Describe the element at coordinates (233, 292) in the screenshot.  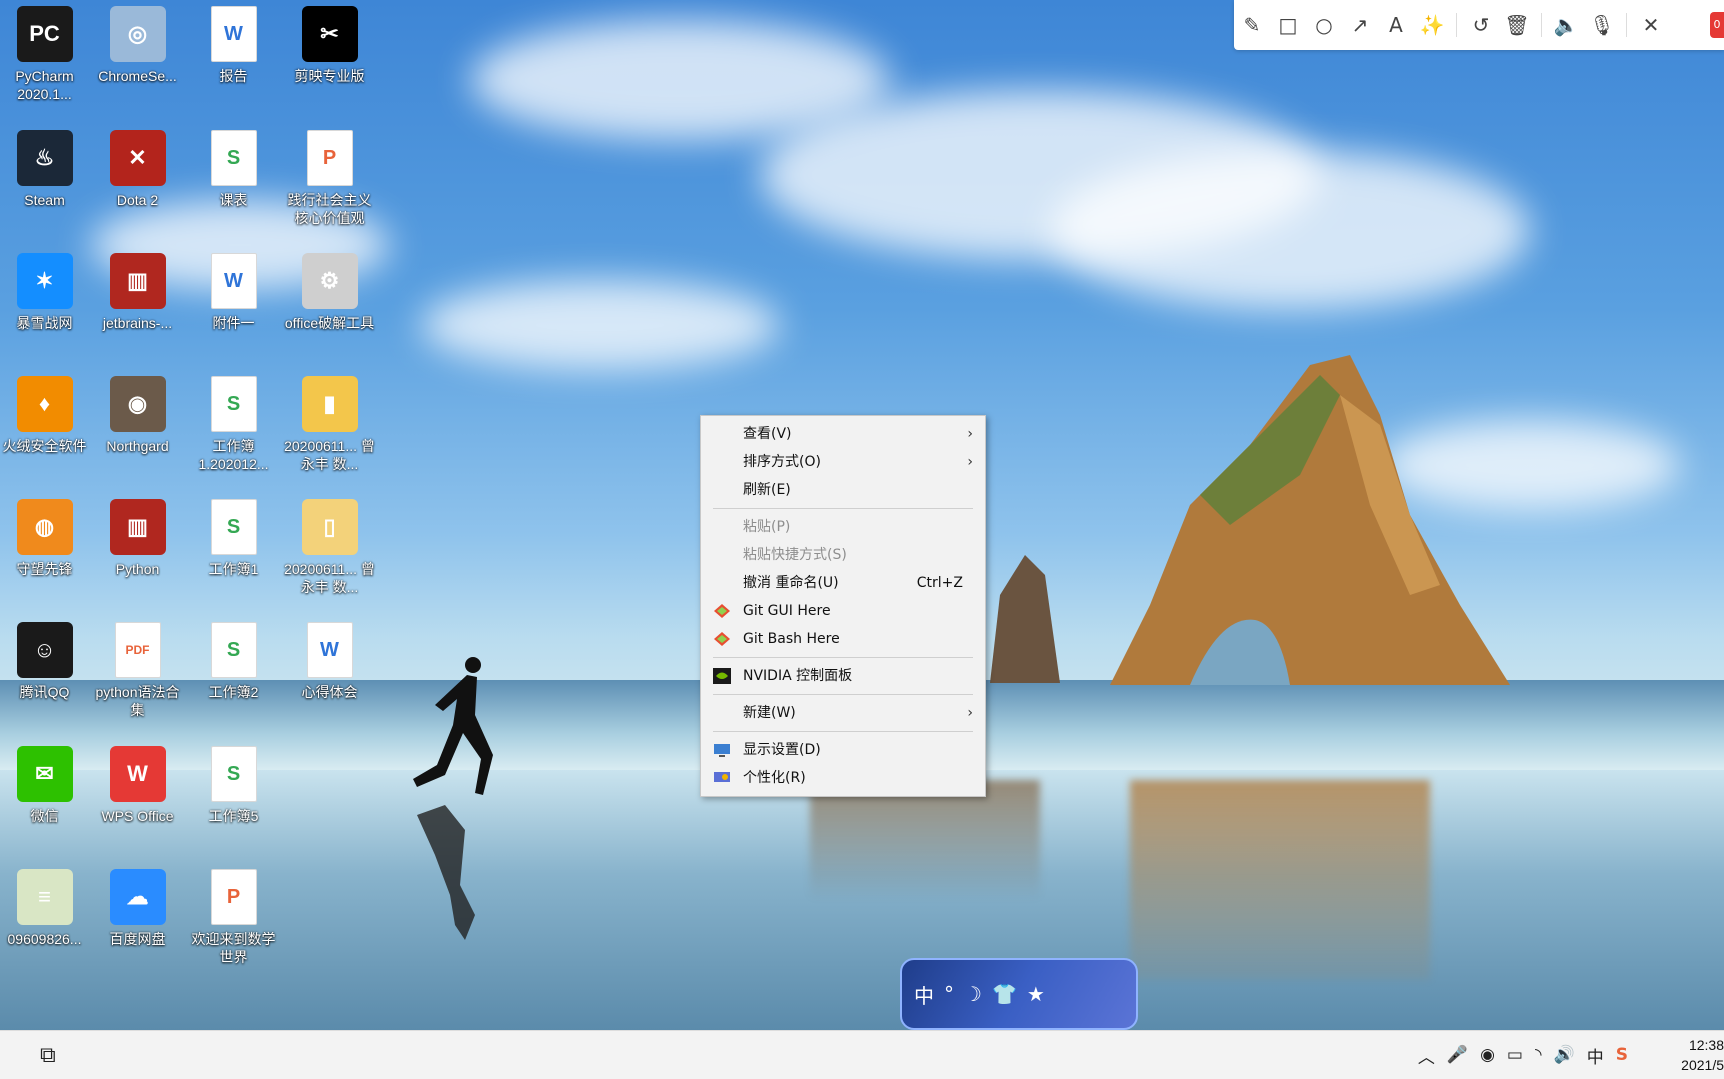
I see `desktop-icon: W 附件一` at that location.